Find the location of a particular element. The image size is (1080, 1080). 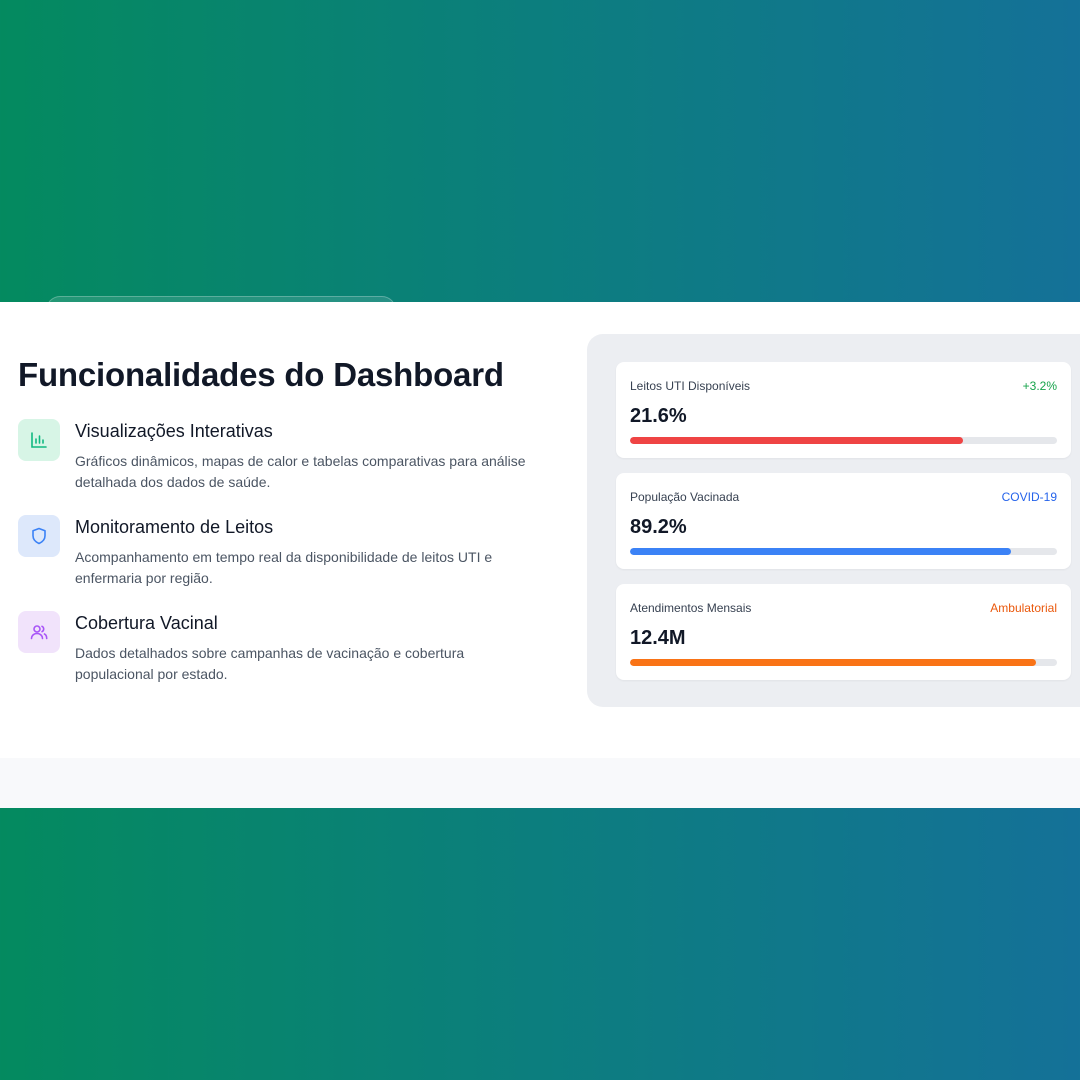

metric-label: Leitos UTI Disponíveis is located at coordinates (690, 386).